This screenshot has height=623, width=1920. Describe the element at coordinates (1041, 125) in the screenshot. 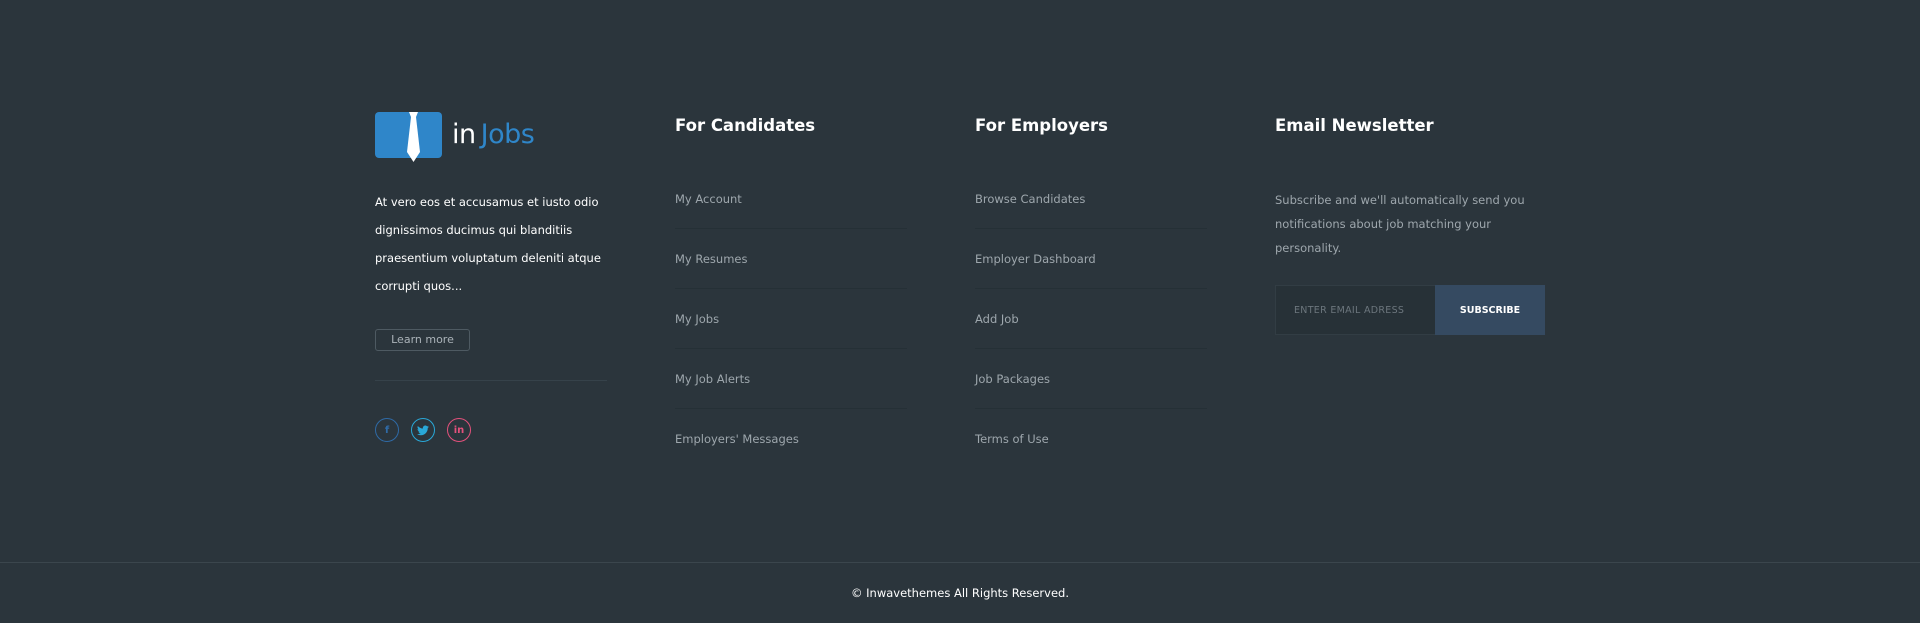

I see `employers-title: For Employers` at that location.